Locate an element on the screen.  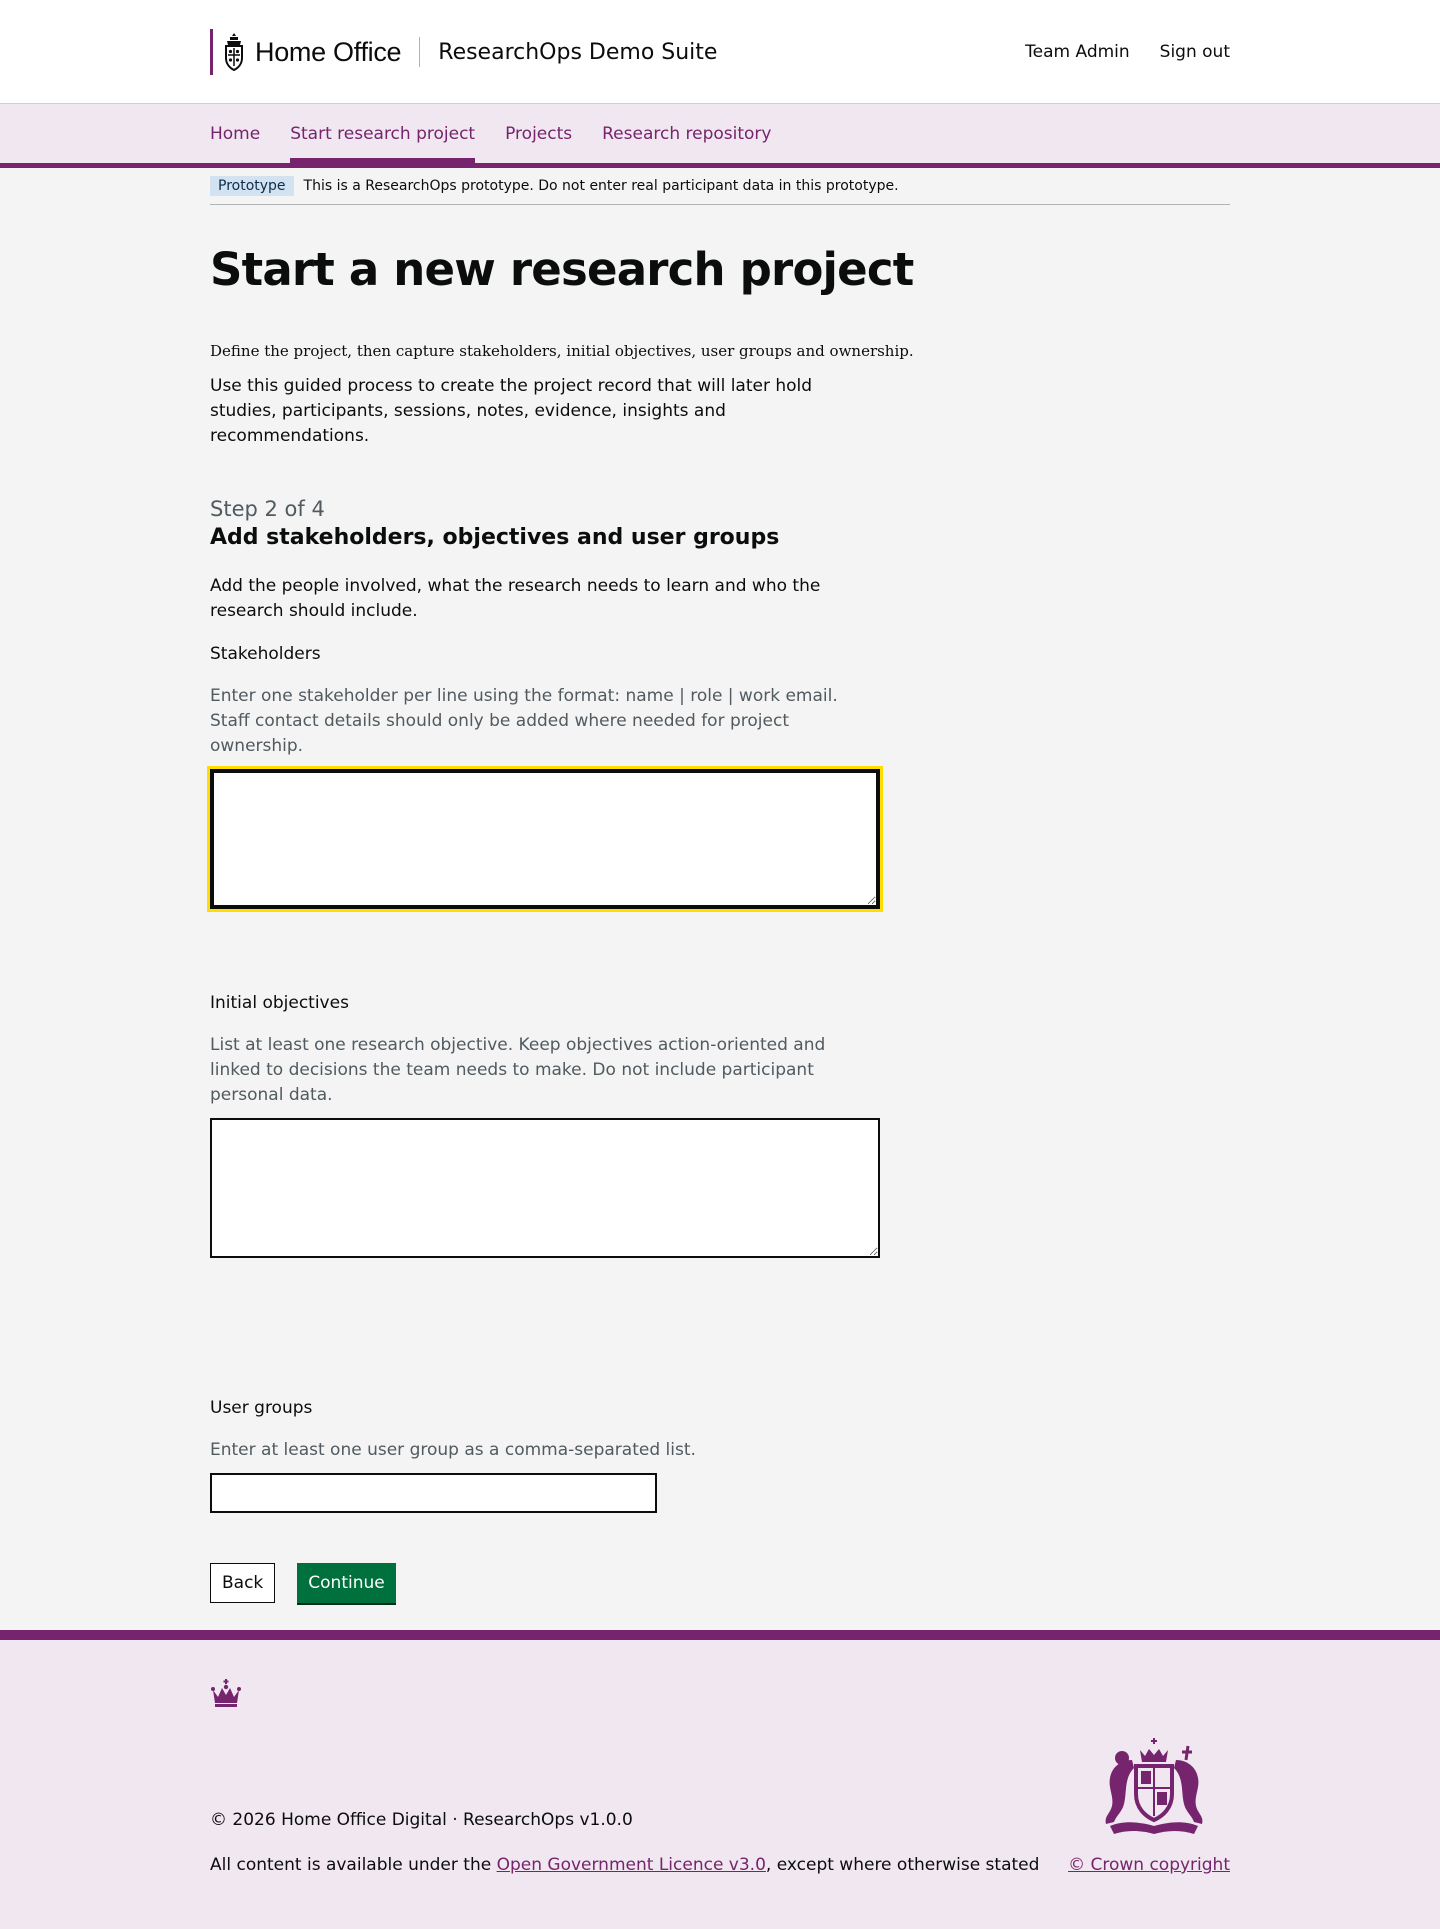
brand-name: Home Office is located at coordinates (328, 51).